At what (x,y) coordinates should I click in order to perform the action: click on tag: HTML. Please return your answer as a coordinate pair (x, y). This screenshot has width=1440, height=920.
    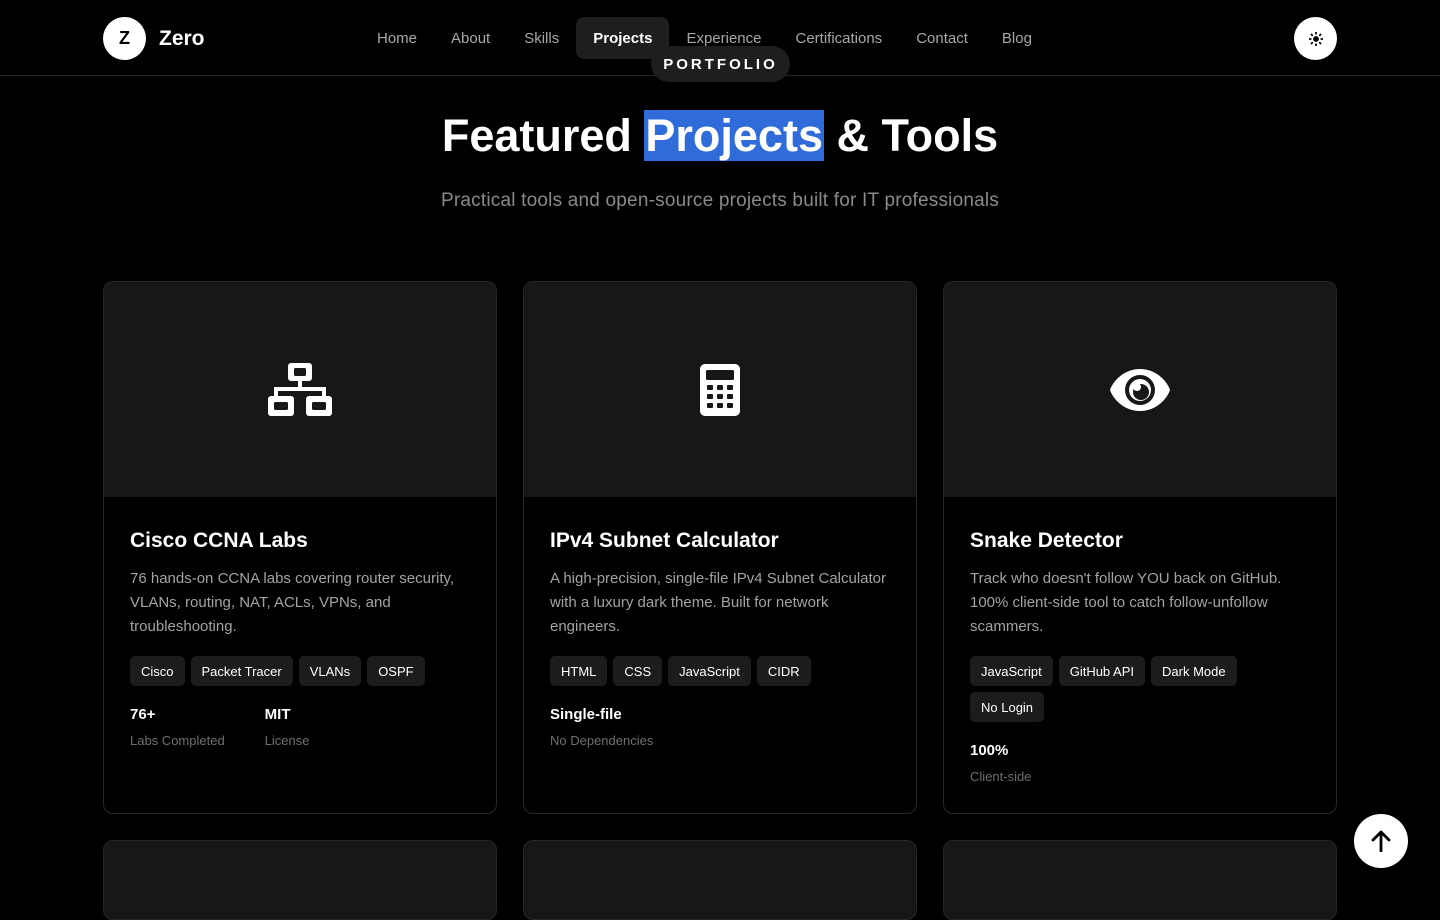
    Looking at the image, I should click on (579, 671).